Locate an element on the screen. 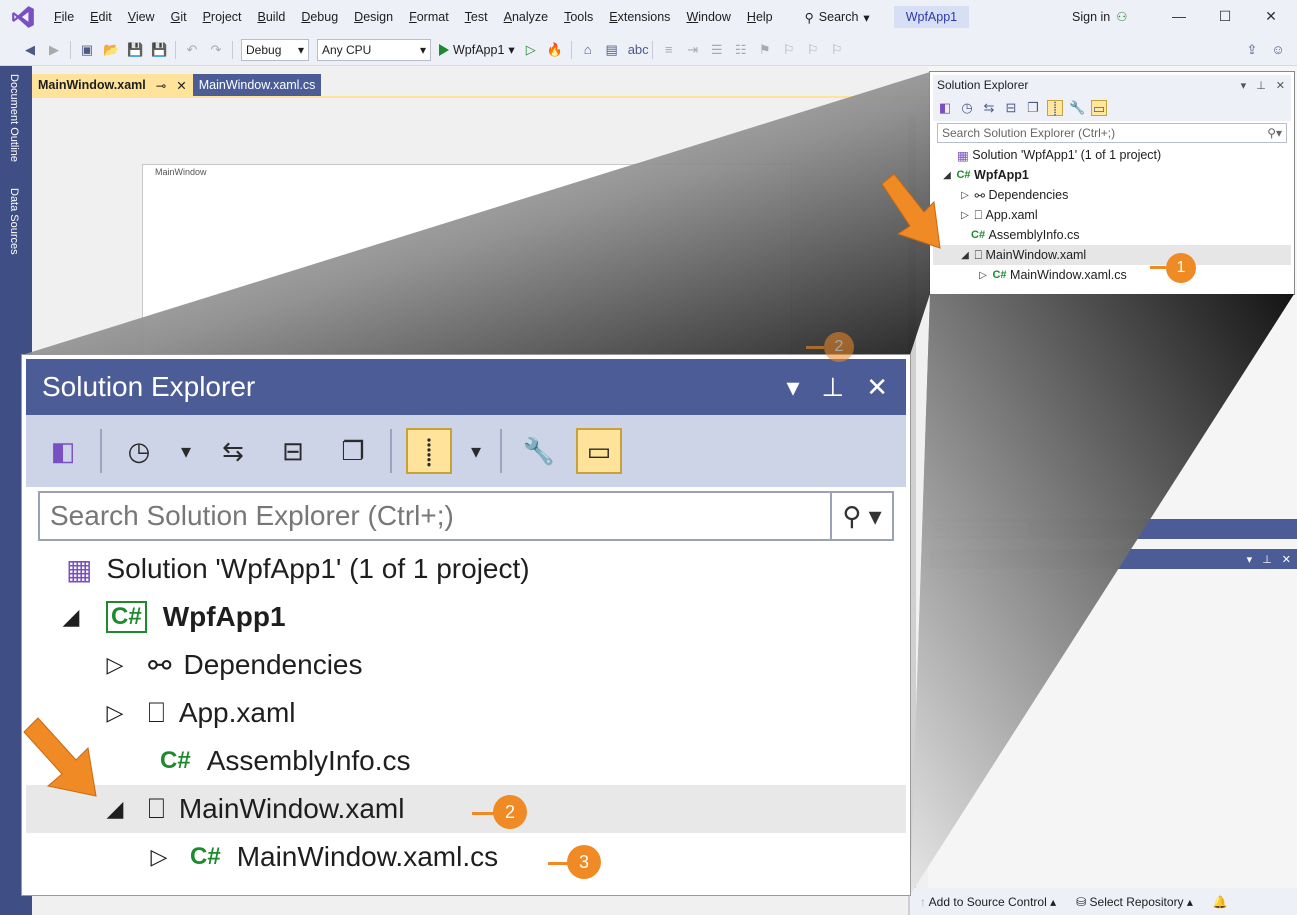 This screenshot has height=915, width=1297. zoom-tree-item-project: ◢ C# WpfApp1 is located at coordinates (466, 617).